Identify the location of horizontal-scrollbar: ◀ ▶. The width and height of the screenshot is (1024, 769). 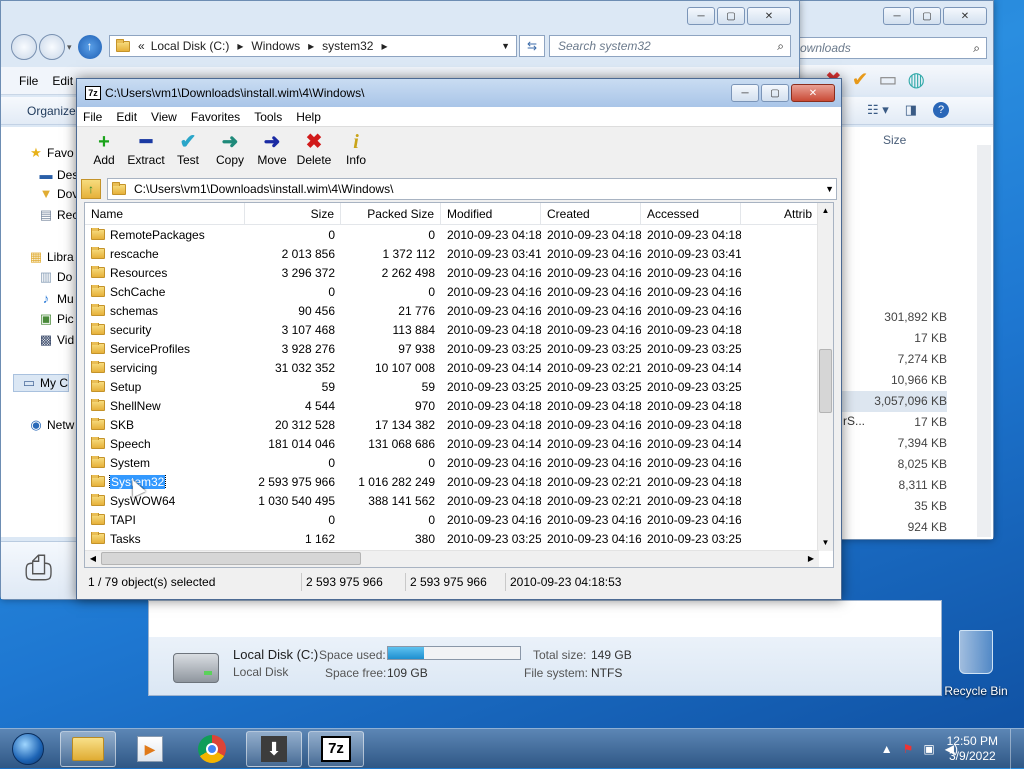
(452, 558).